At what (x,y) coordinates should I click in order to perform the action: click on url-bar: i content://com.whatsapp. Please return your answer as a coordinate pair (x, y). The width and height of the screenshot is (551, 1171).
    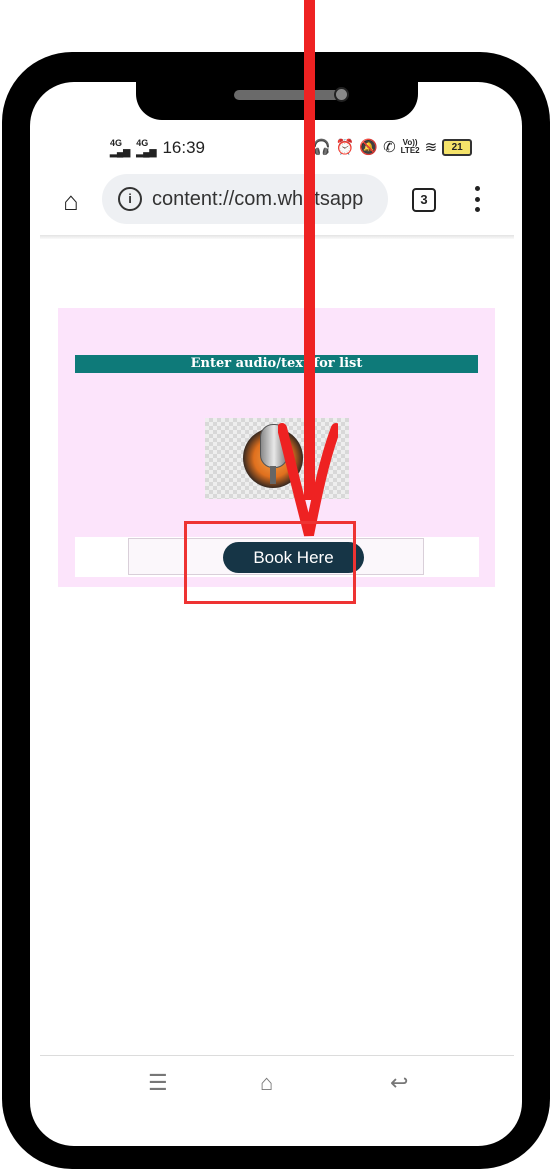
    Looking at the image, I should click on (245, 199).